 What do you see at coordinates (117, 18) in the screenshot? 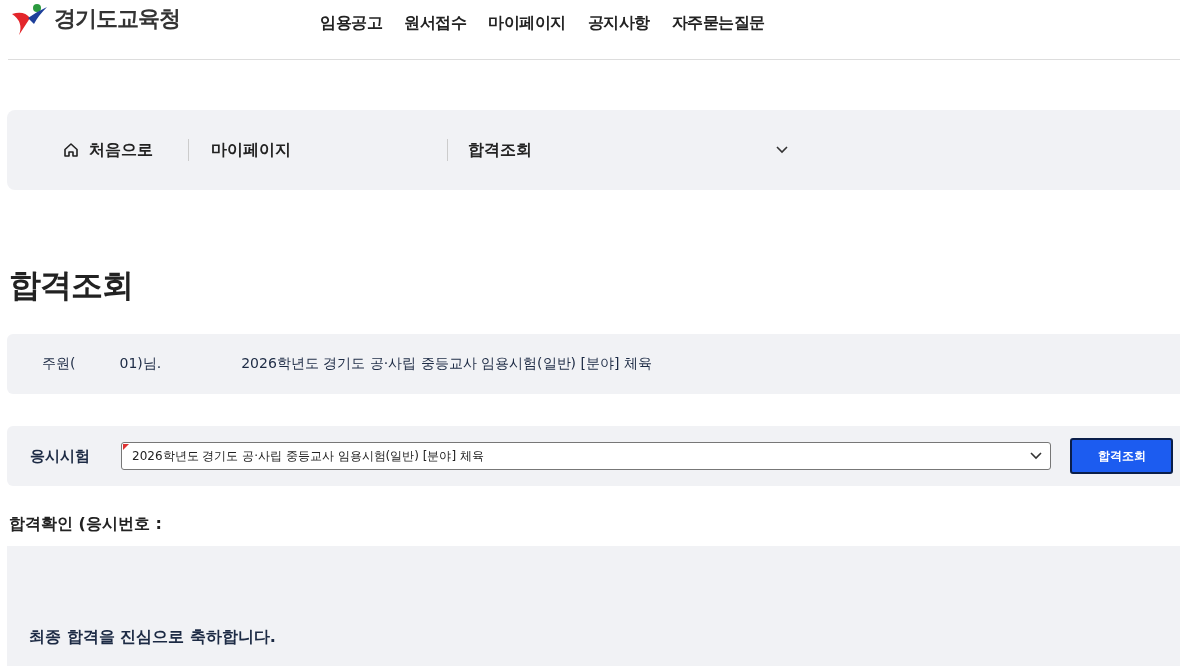
I see `logo-text: 경기도교육청` at bounding box center [117, 18].